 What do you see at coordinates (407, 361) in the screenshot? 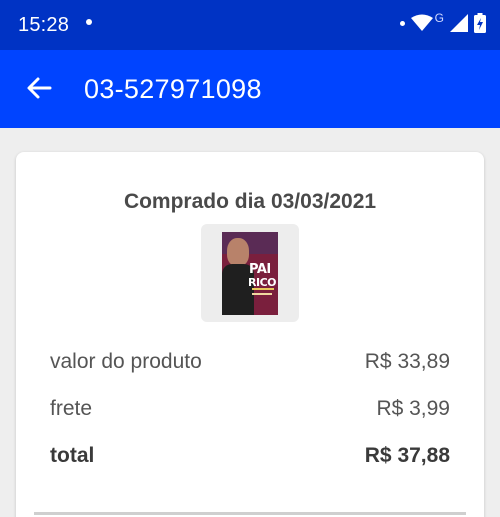
I see `row-value: R$ 33,89` at bounding box center [407, 361].